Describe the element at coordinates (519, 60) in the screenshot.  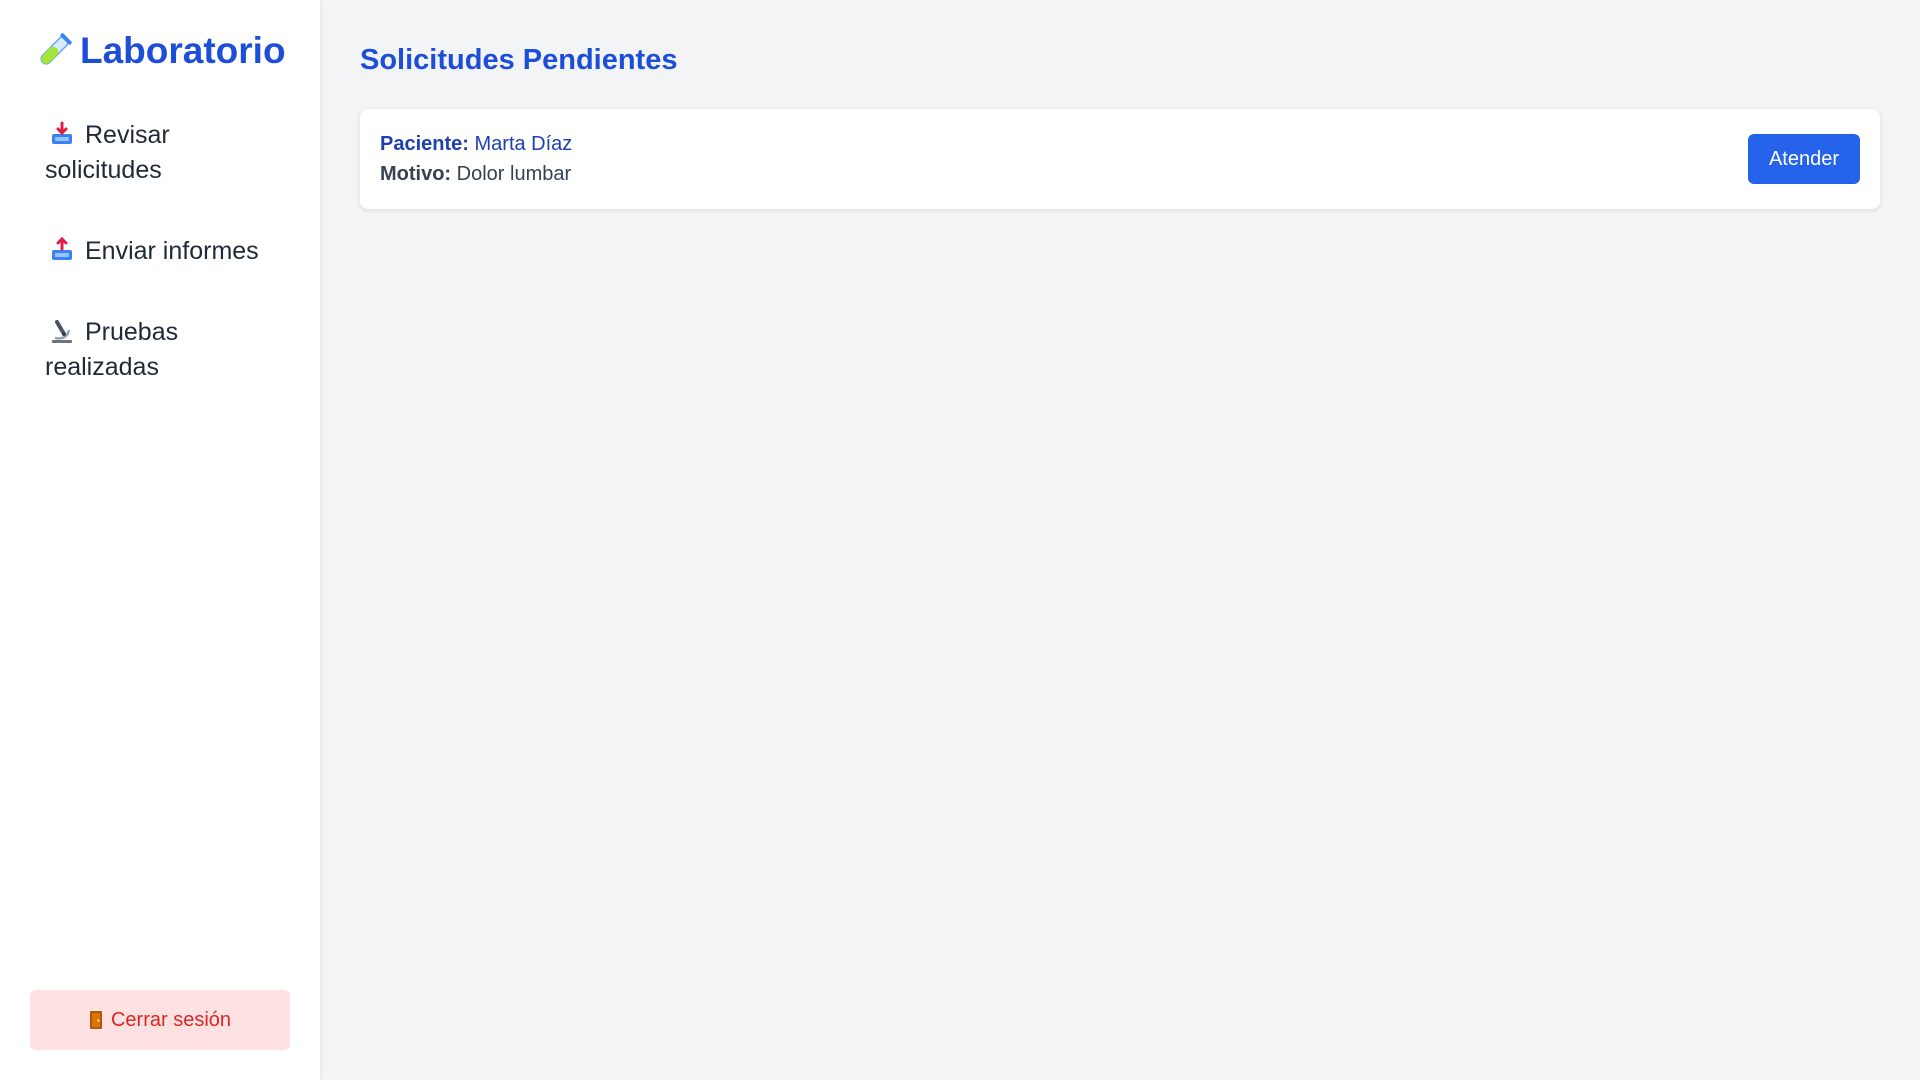
I see `page-title: Solicitudes Pendientes` at that location.